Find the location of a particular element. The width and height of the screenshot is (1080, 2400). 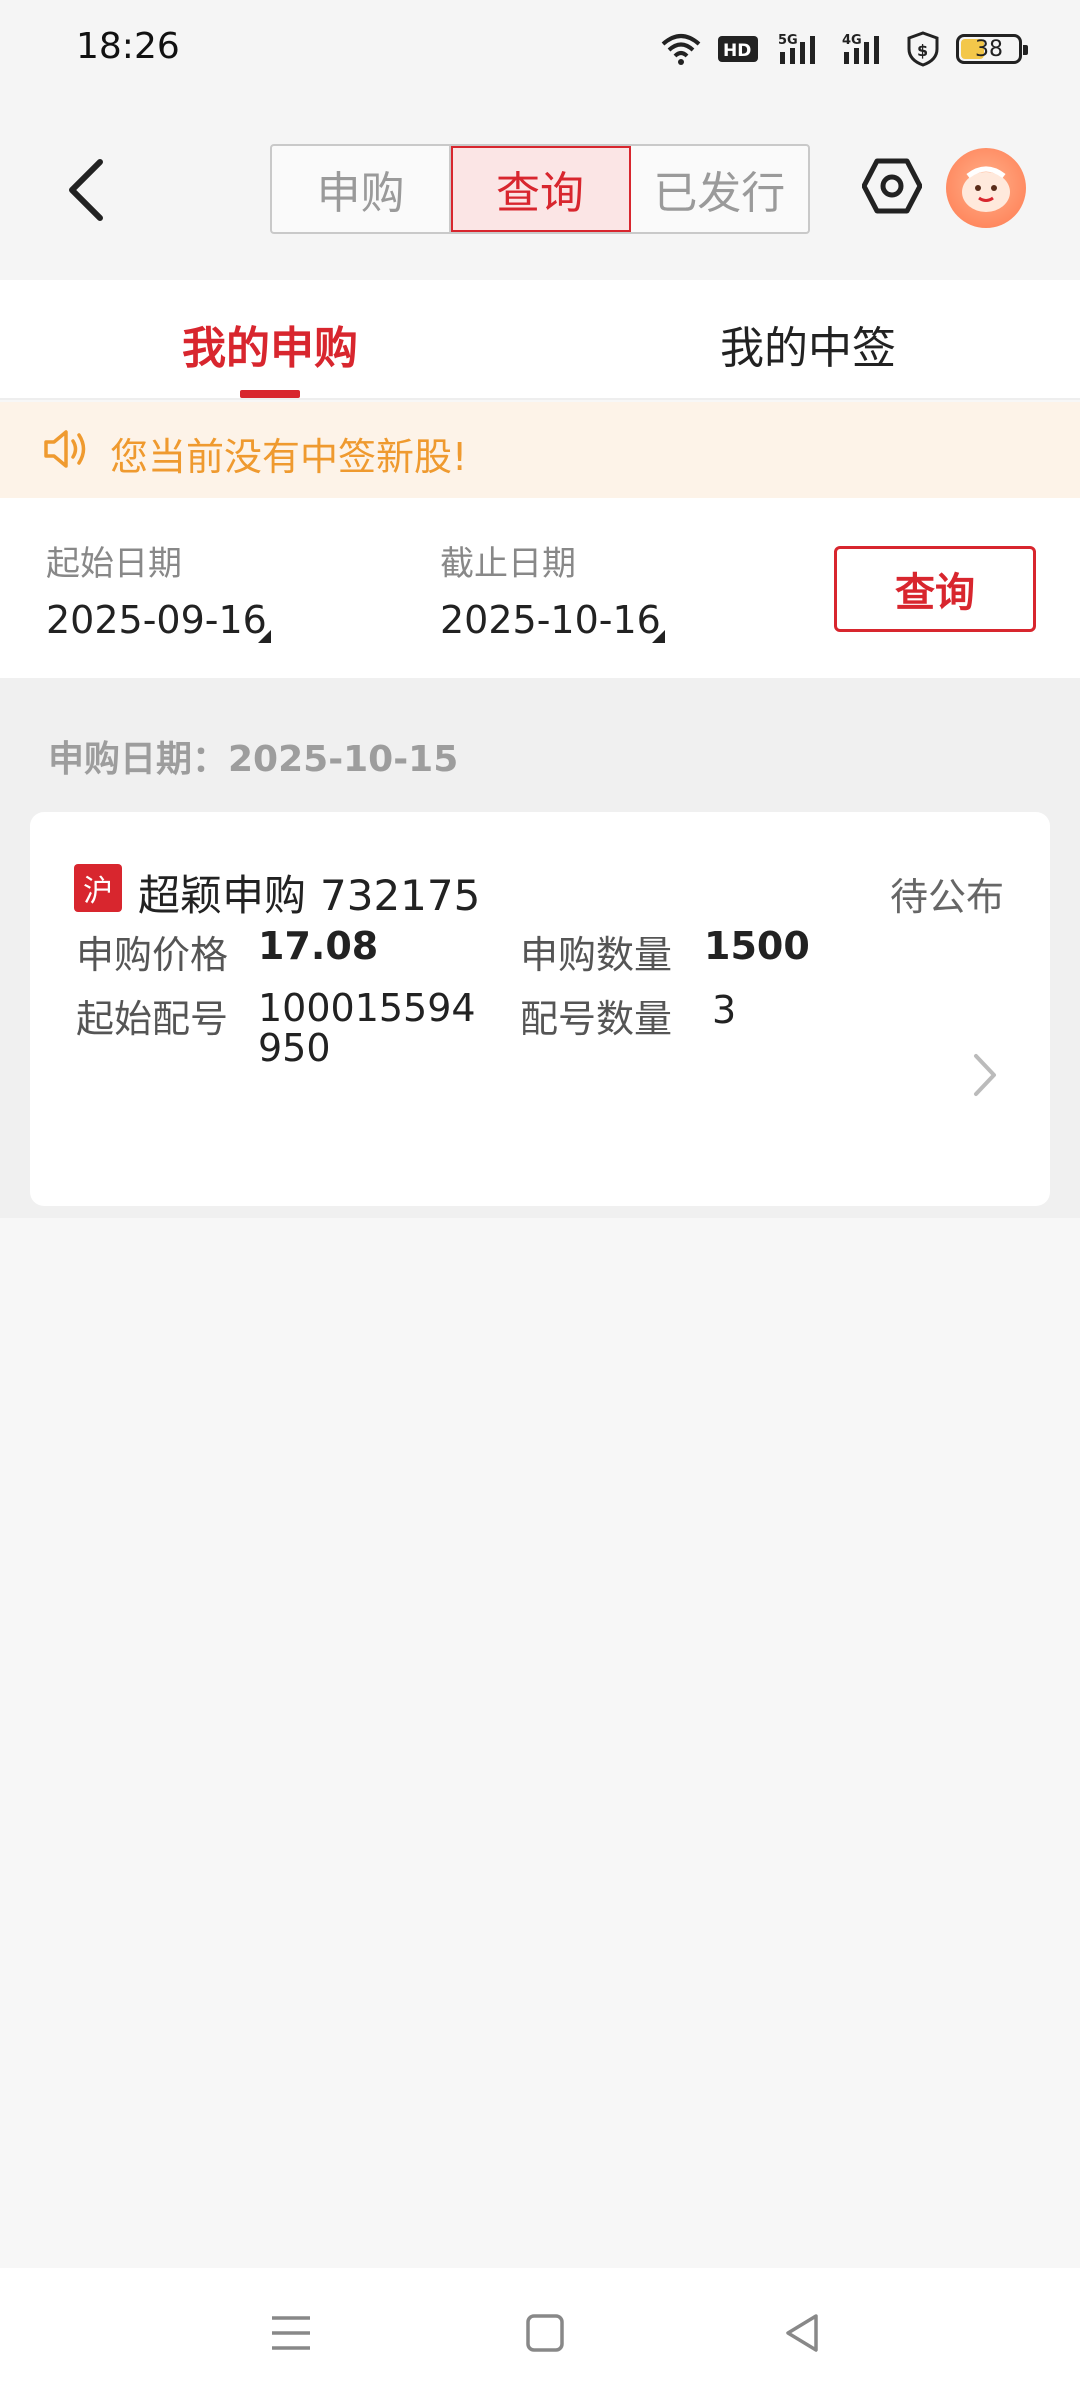

avatar-icon is located at coordinates (986, 188).